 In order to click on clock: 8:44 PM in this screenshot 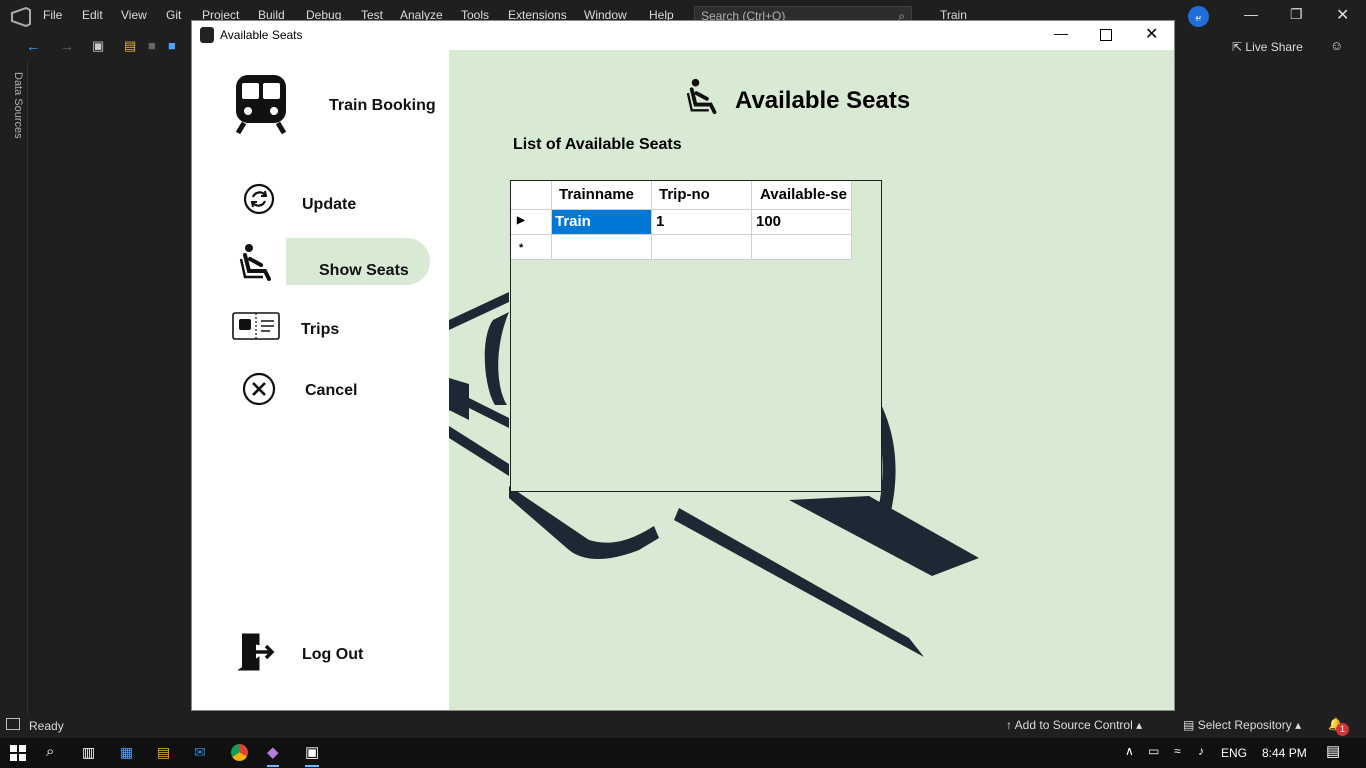, I will do `click(1284, 753)`.